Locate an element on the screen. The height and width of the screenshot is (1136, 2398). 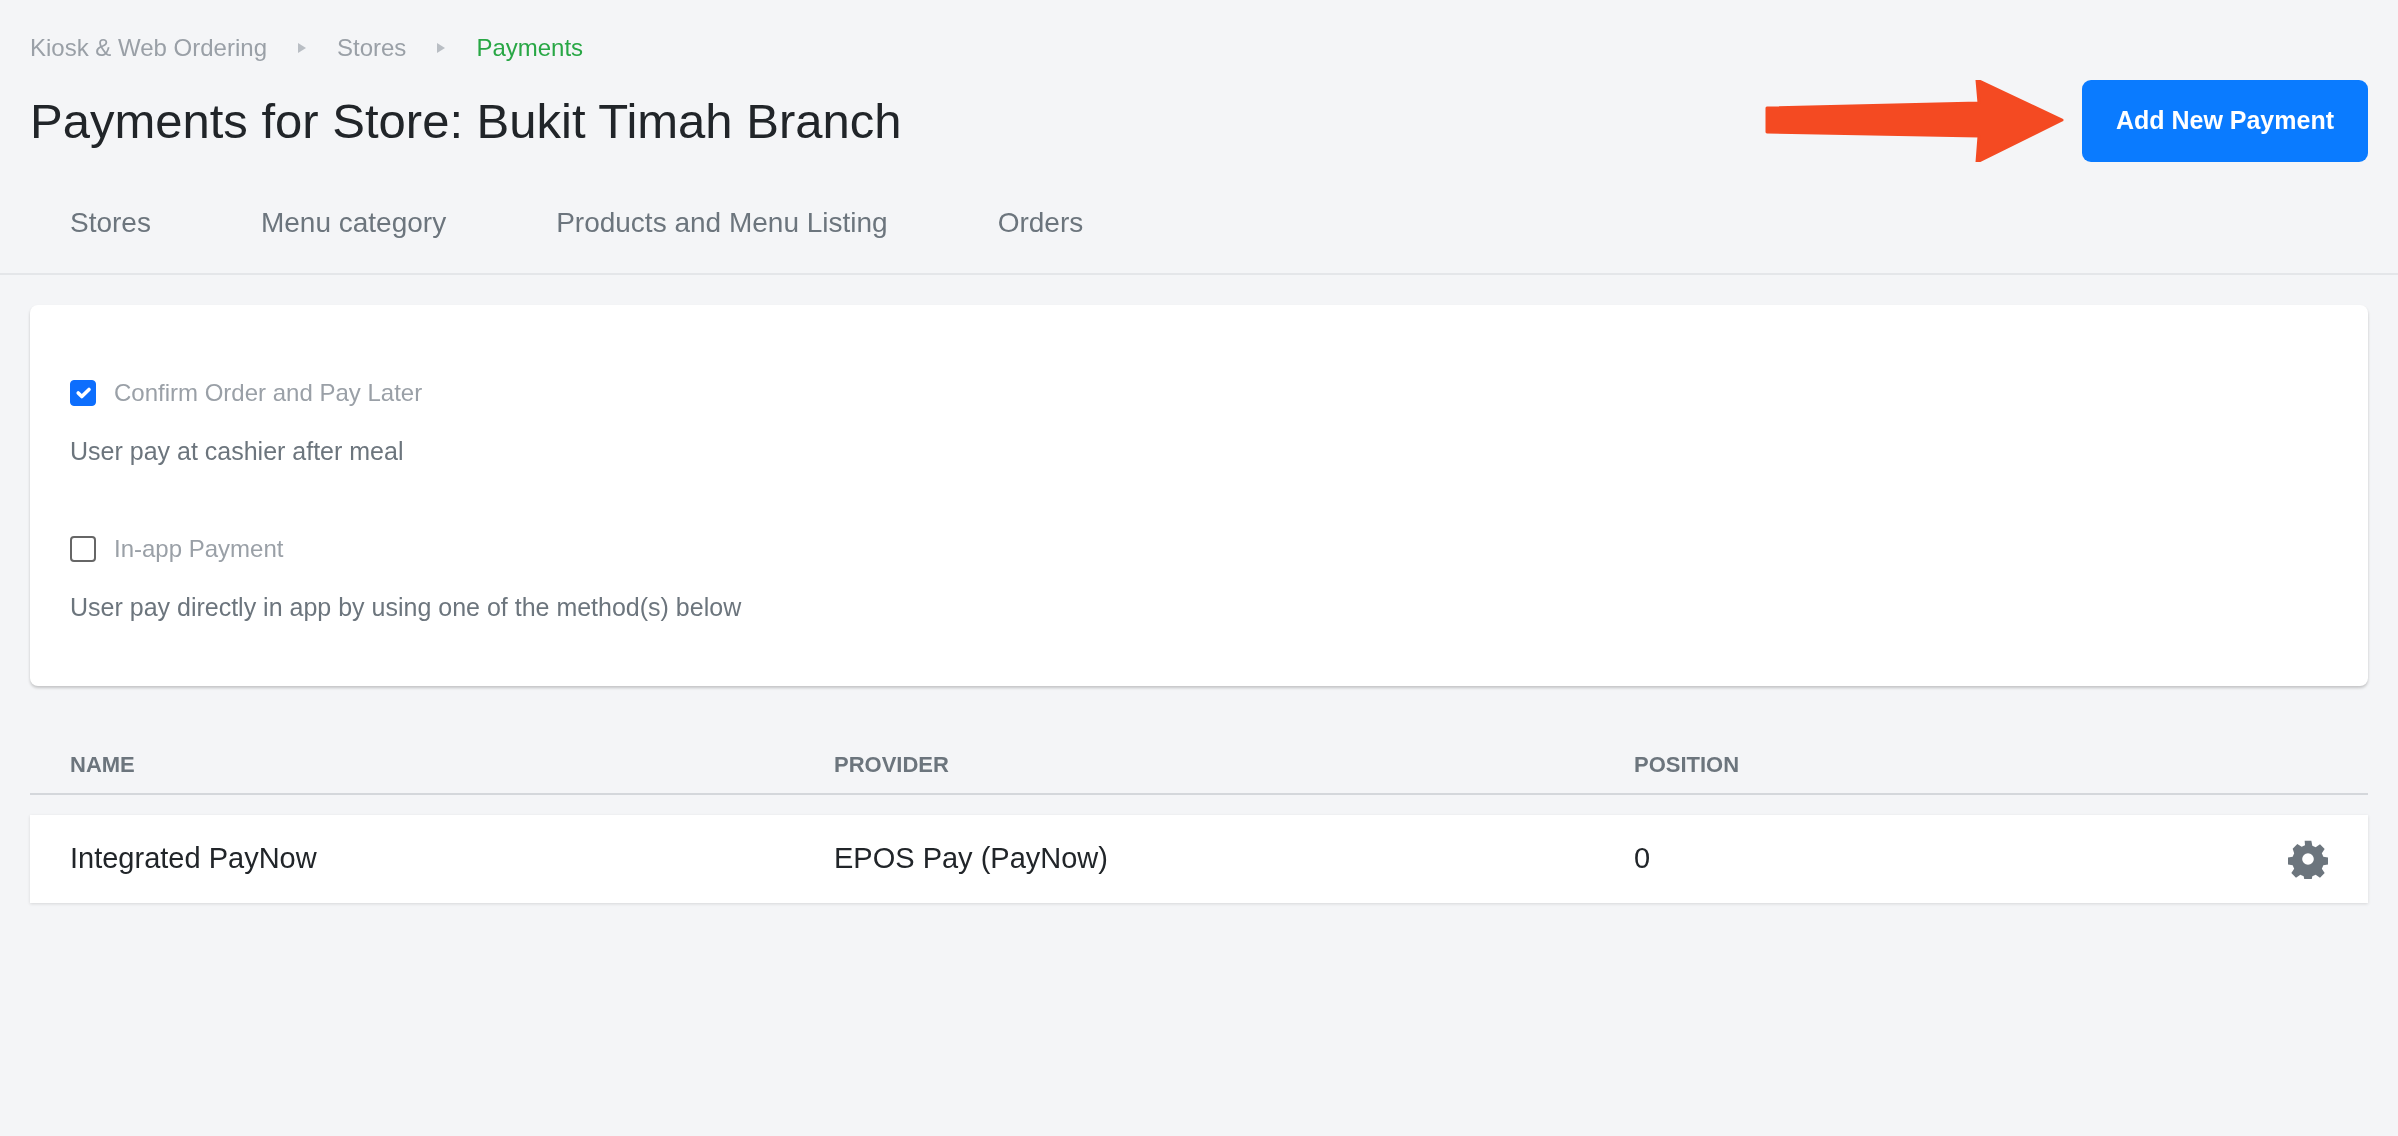
breadcrumb-link: Payments is located at coordinates (530, 48).